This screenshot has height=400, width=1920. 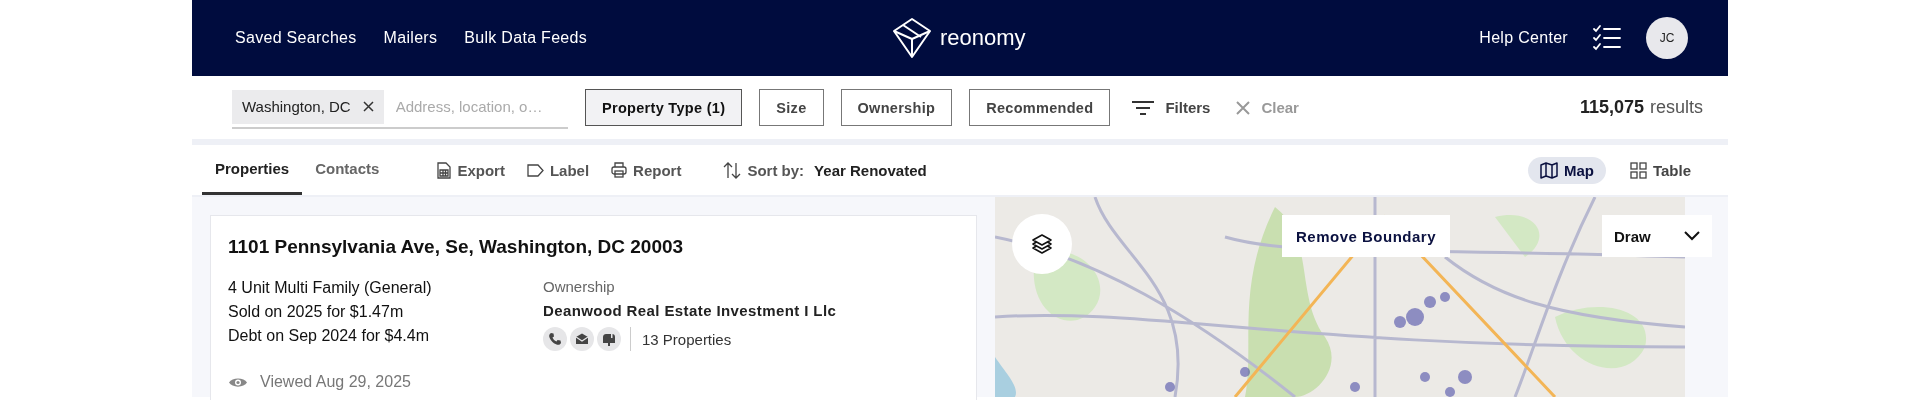 What do you see at coordinates (347, 170) in the screenshot?
I see `tab: Contacts` at bounding box center [347, 170].